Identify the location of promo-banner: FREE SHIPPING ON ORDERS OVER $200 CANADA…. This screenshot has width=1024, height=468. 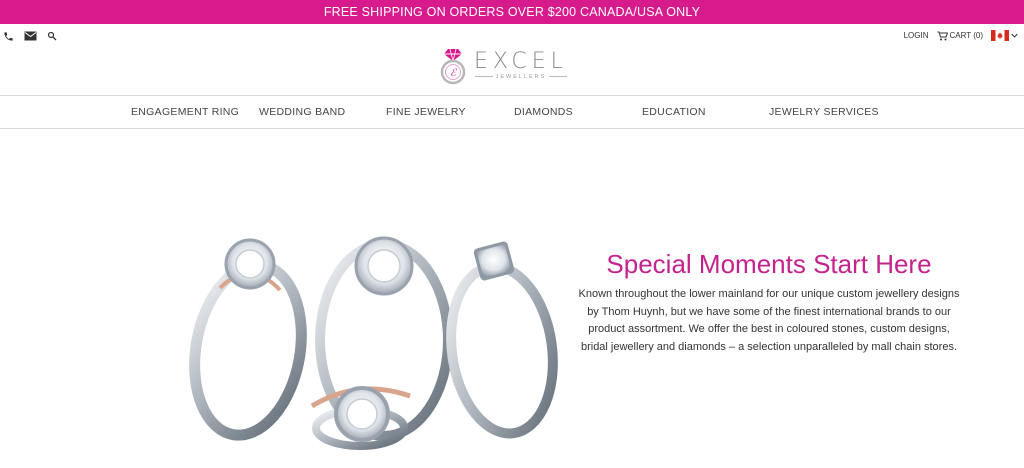
(512, 12).